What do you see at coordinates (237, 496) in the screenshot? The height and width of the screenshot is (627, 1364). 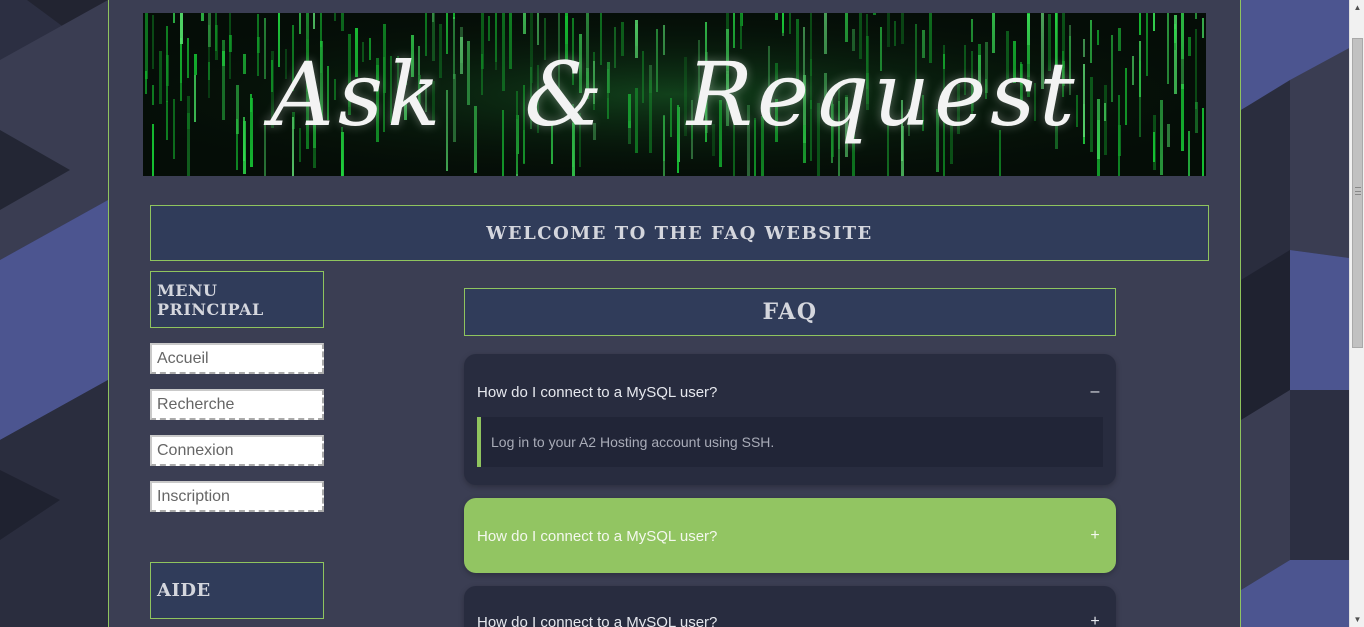 I see `inscription-input` at bounding box center [237, 496].